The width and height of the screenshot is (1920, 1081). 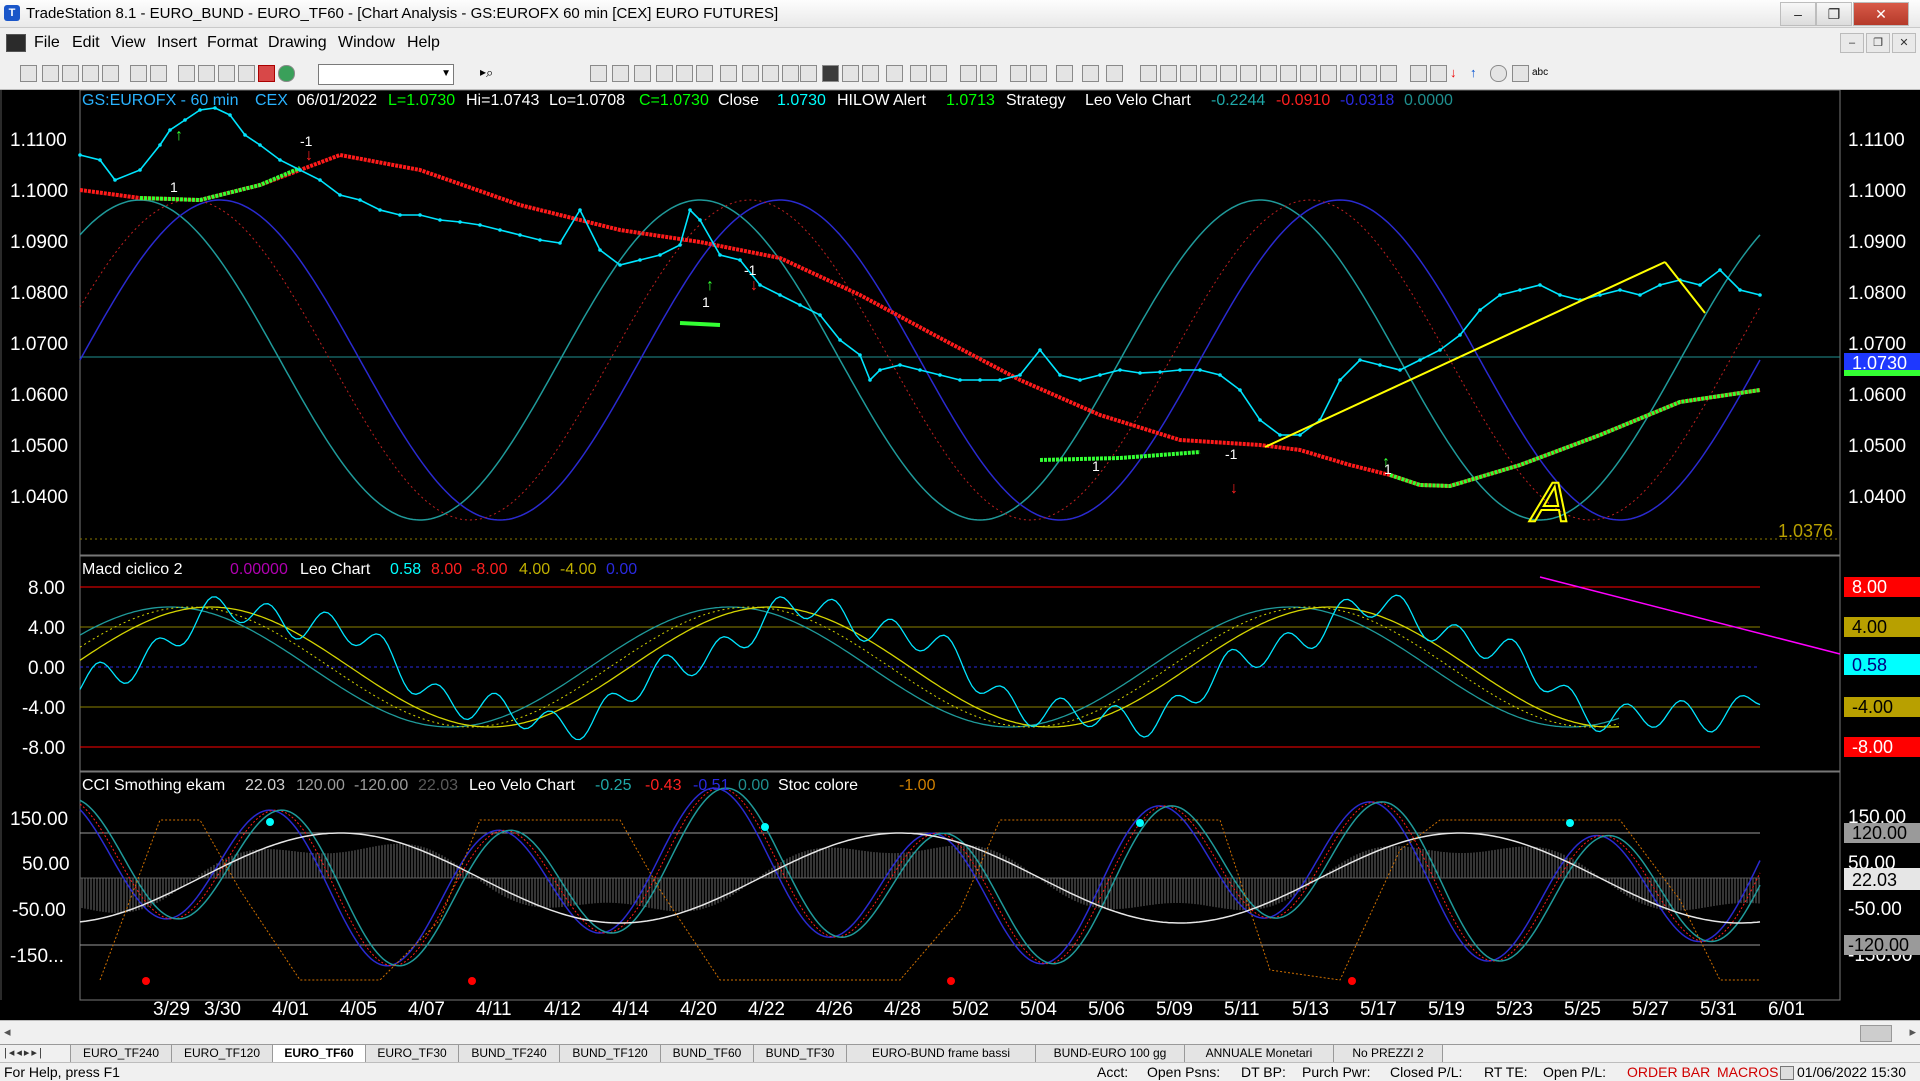 I want to click on workspace-tab: ANNUALE Monetari, so click(x=1259, y=1054).